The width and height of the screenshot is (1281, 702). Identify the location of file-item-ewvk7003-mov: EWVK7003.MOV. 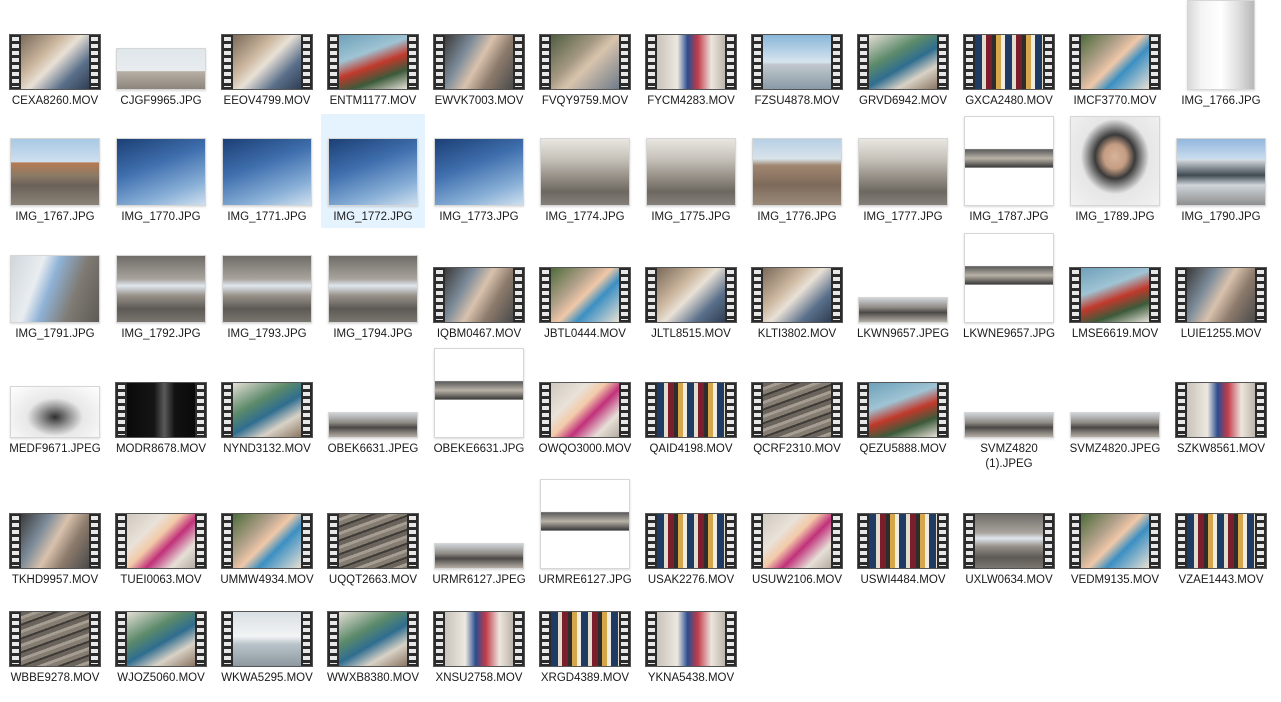
(479, 56).